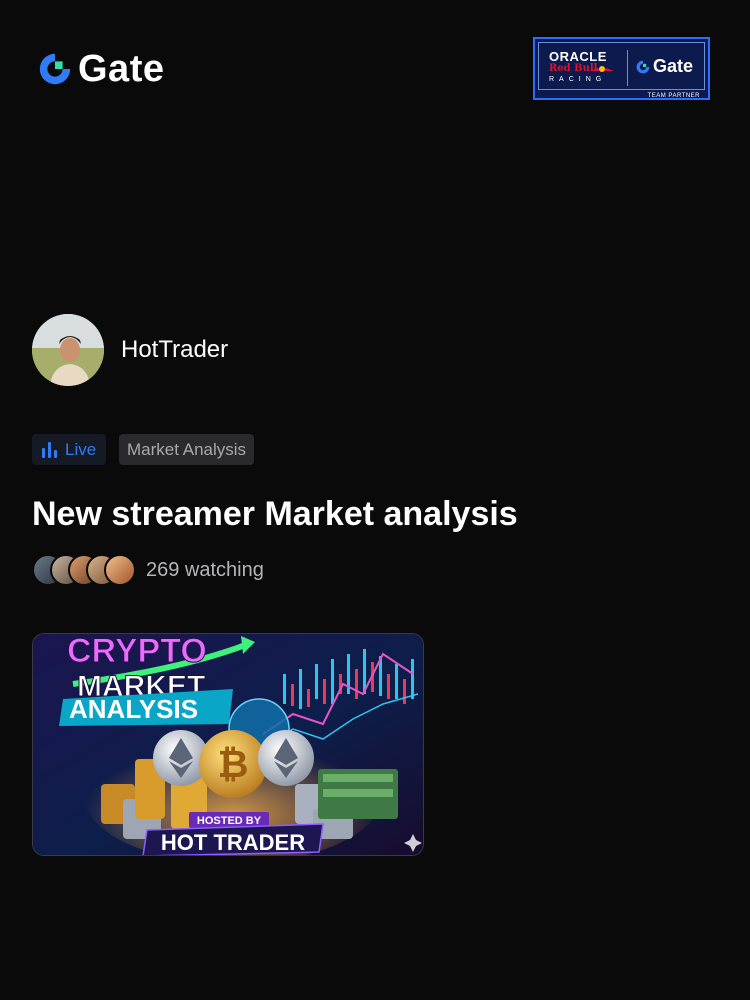 This screenshot has height=1000, width=750. I want to click on thumb-hosted-by: HOSTED BY, so click(229, 821).